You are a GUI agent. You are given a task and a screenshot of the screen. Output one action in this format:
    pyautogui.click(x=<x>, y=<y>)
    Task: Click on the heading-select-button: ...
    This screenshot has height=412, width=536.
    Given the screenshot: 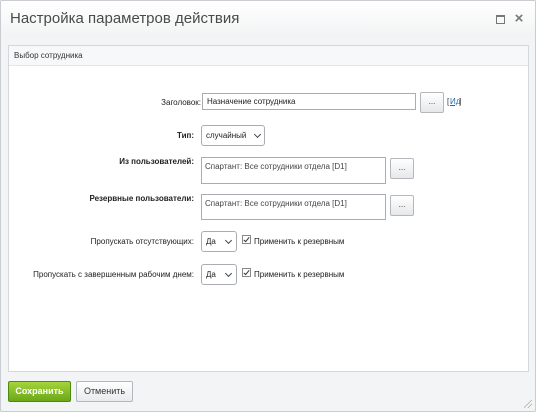 What is the action you would take?
    pyautogui.click(x=432, y=102)
    